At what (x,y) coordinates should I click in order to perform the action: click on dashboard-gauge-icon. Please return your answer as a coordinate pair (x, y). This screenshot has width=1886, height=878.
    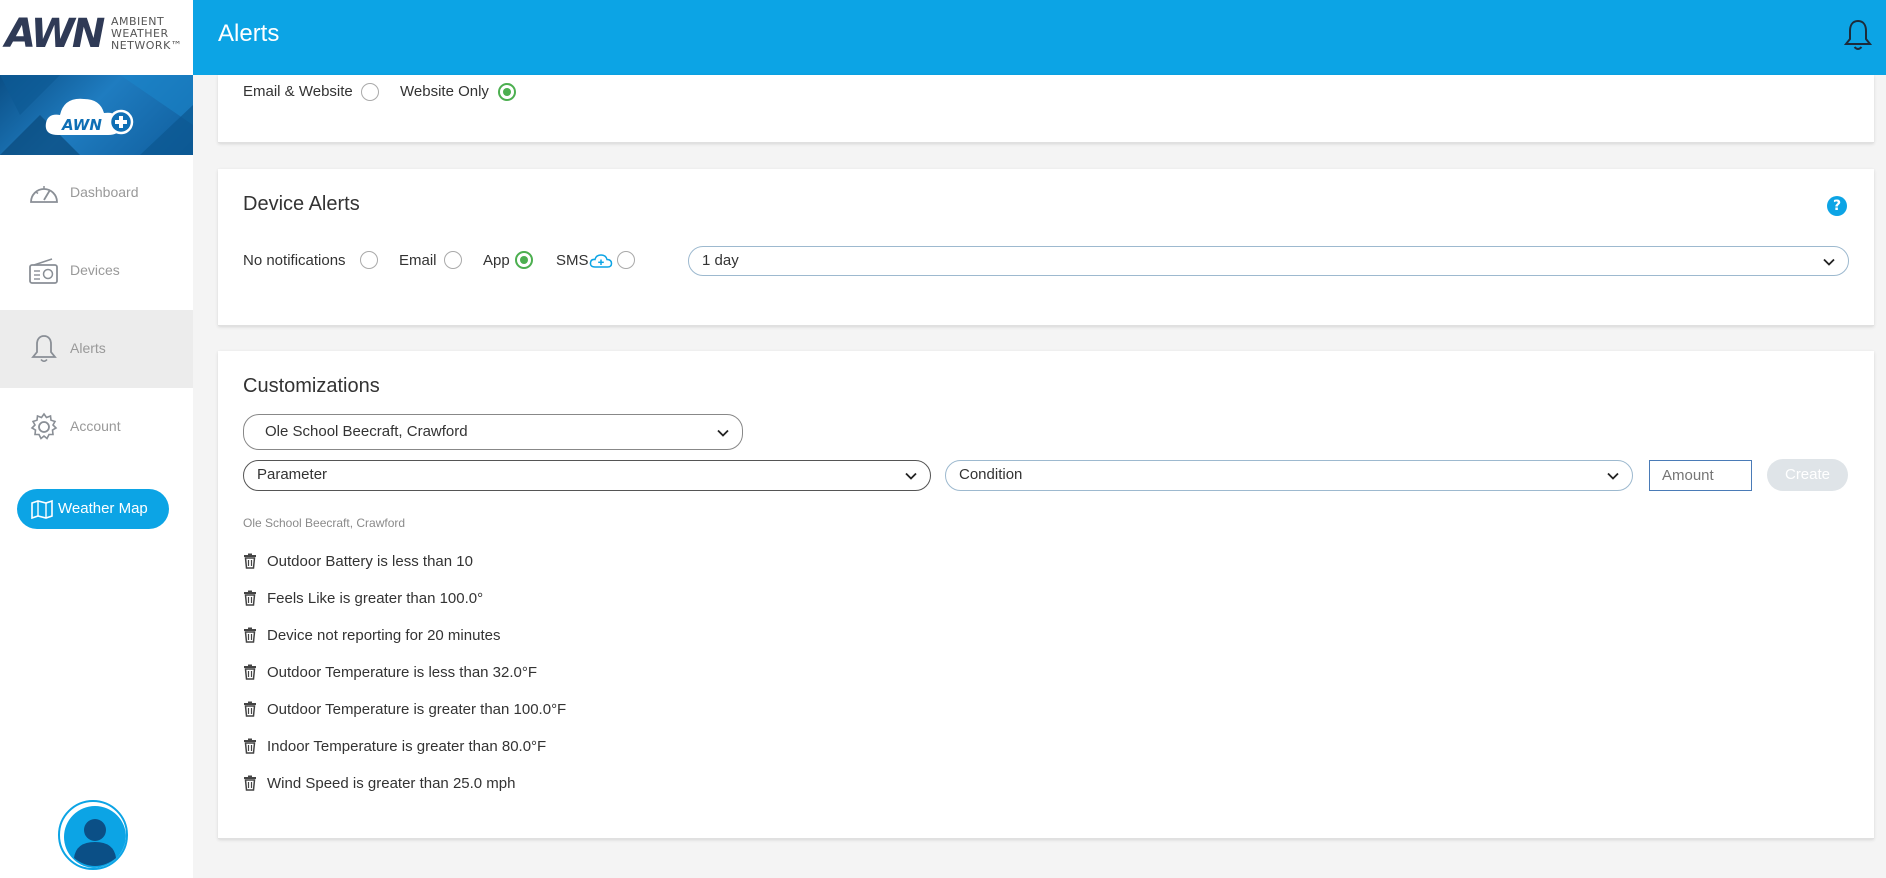
    Looking at the image, I should click on (44, 194).